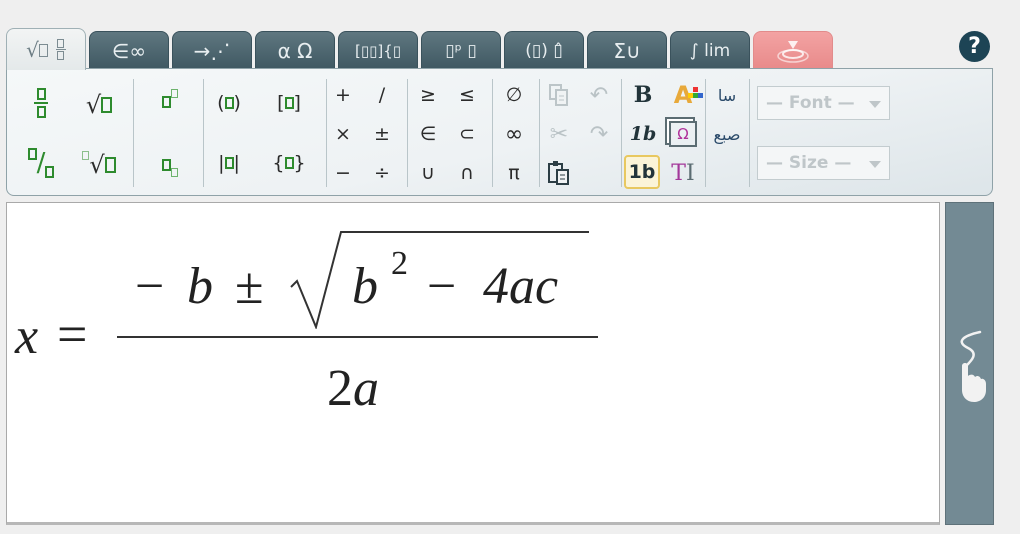  What do you see at coordinates (150, 286) in the screenshot?
I see `numerator-minus: −` at bounding box center [150, 286].